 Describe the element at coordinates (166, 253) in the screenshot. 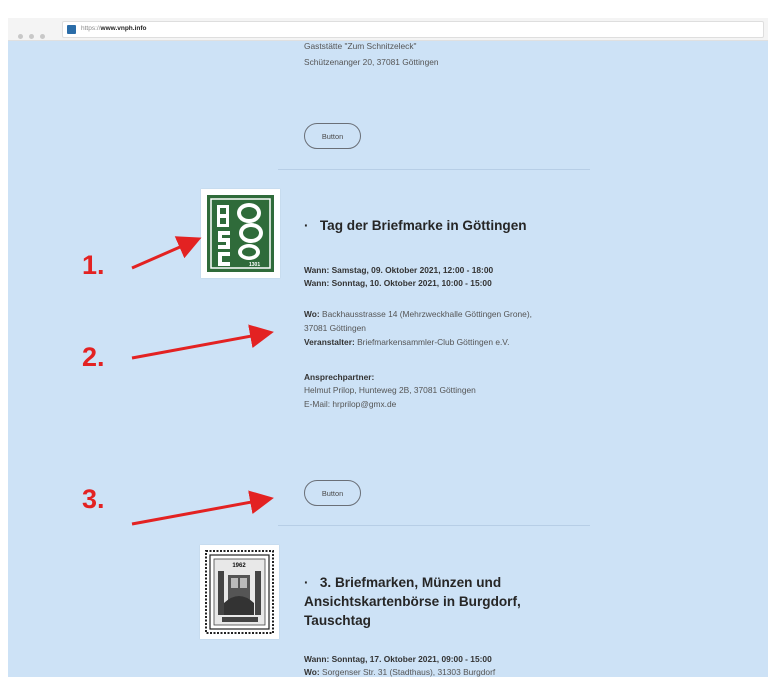

I see `annotation-1-arrow` at that location.